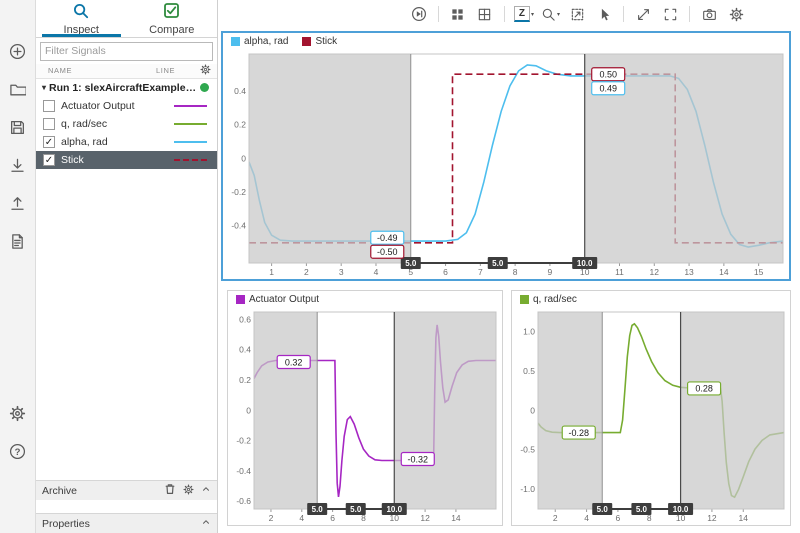 Image resolution: width=800 pixels, height=533 pixels. I want to click on step-forward-icon, so click(419, 14).